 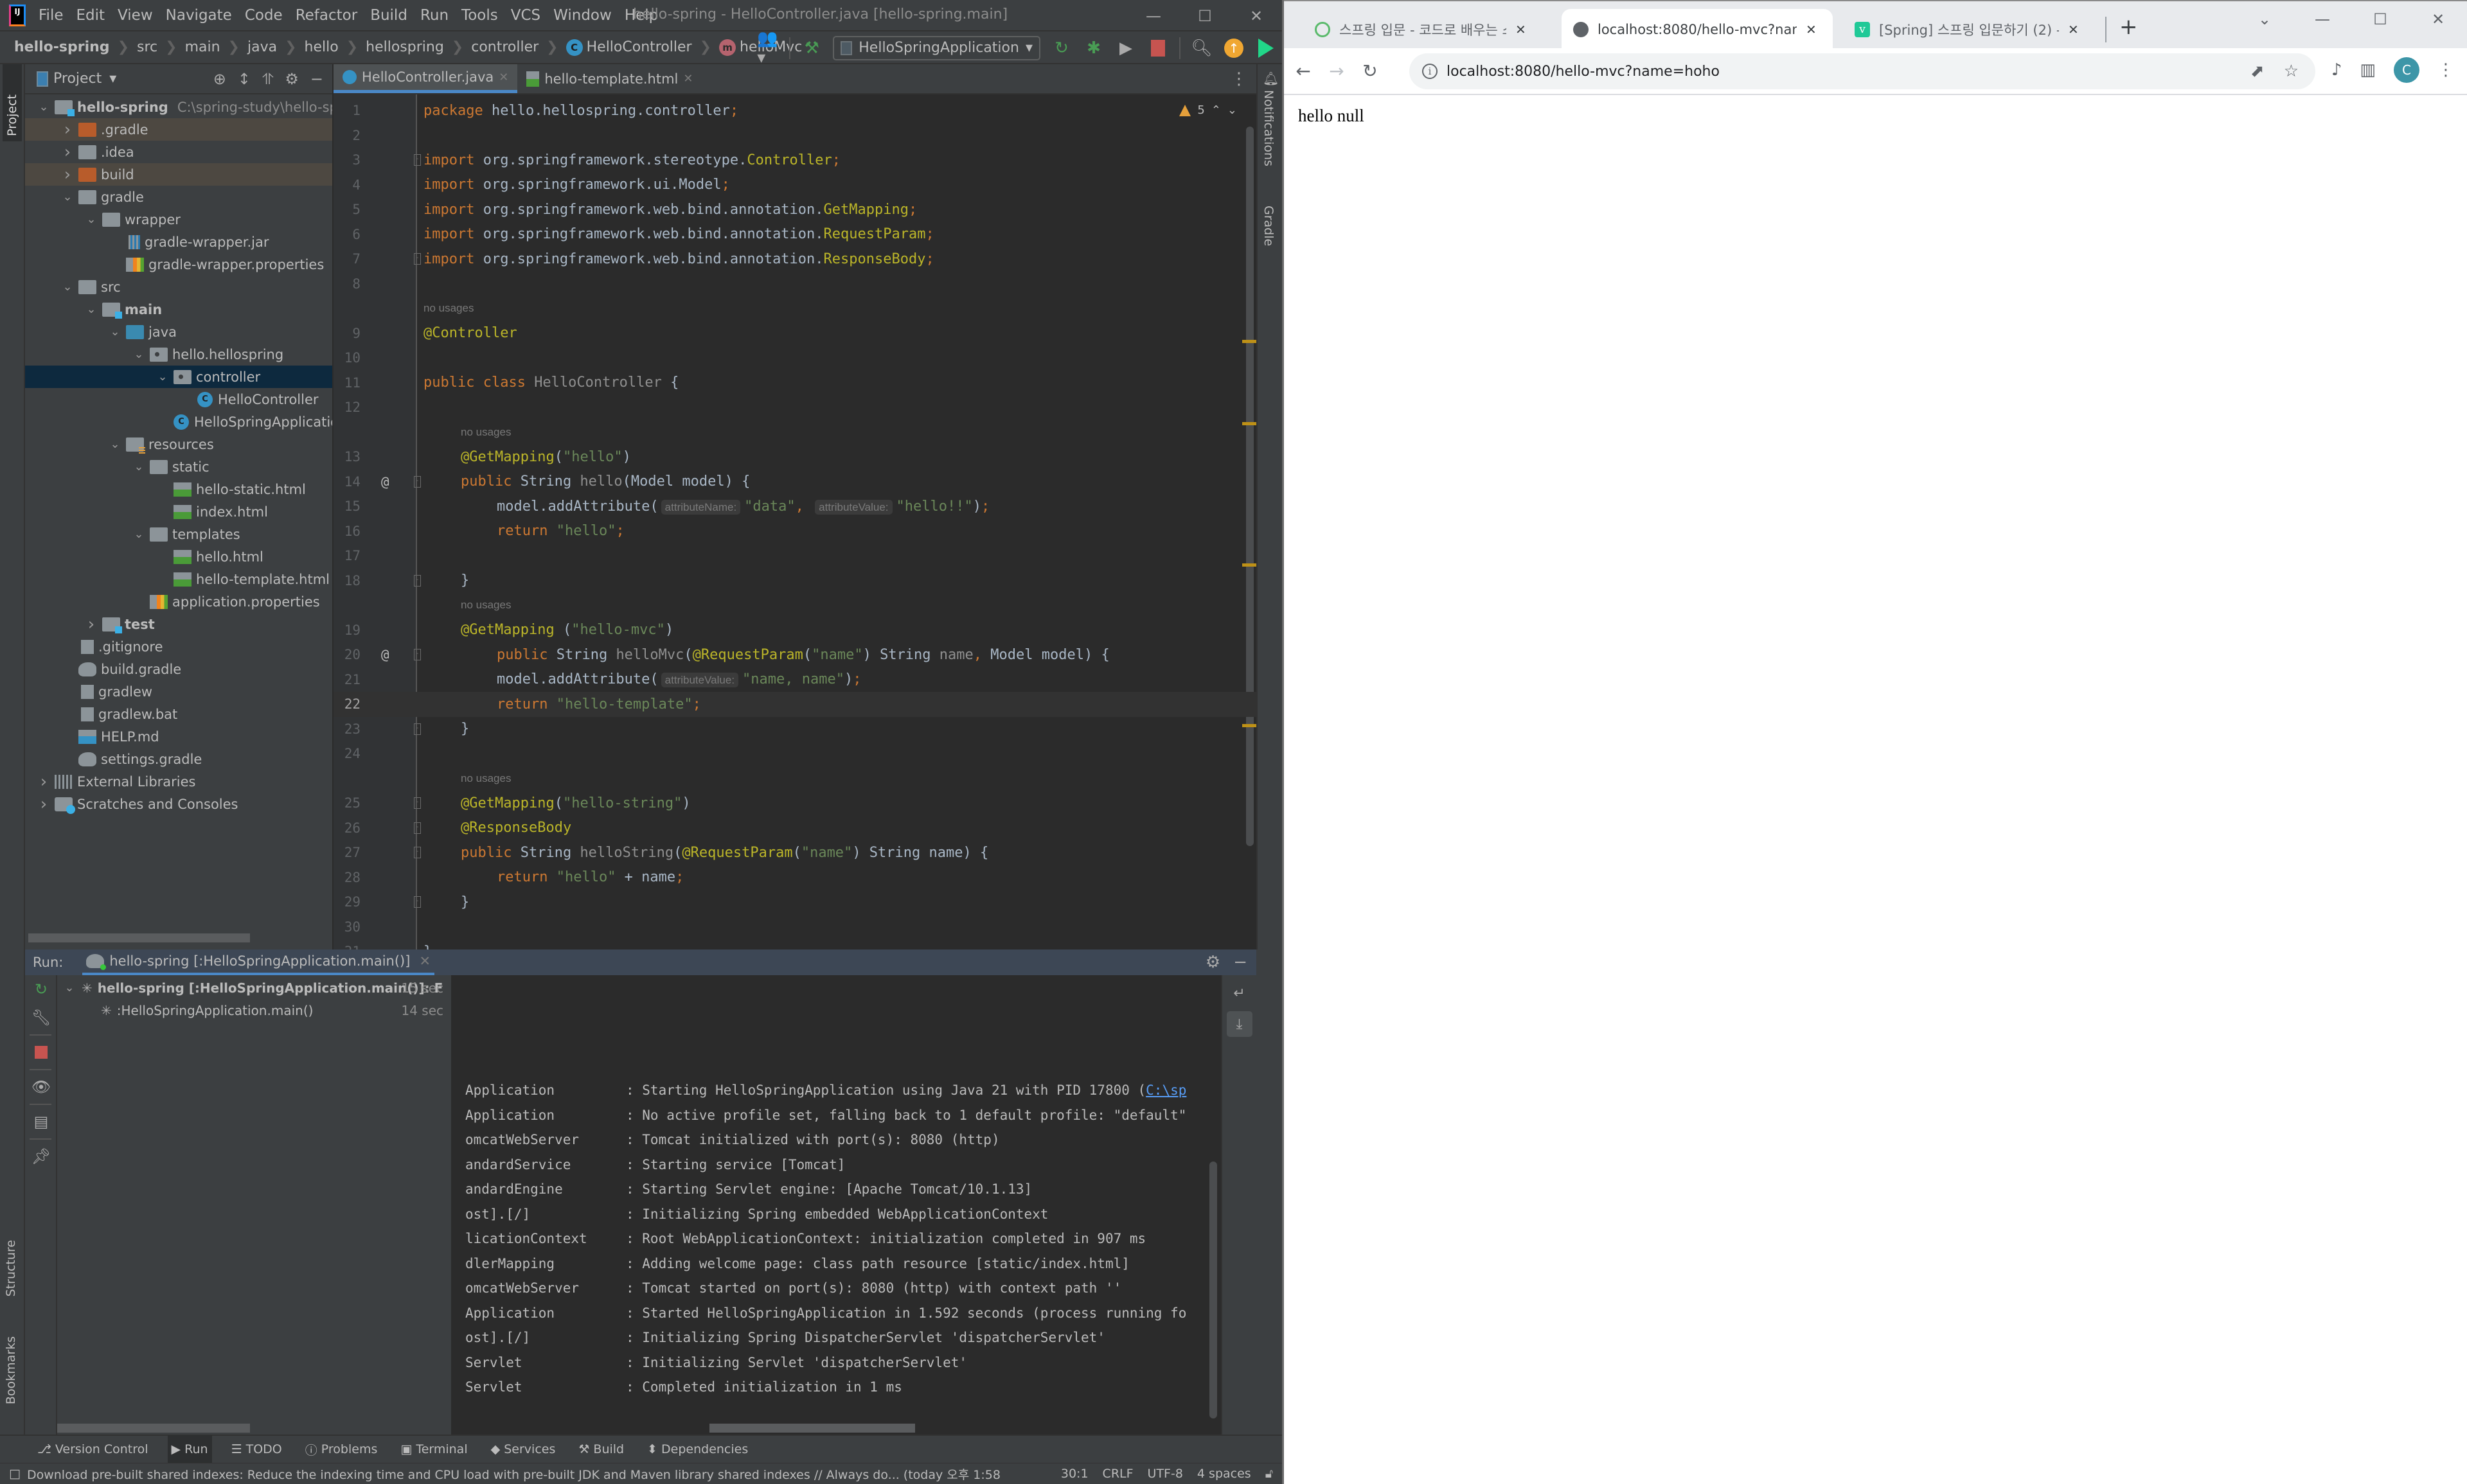 I want to click on breadcrumb-project: hello-spring, so click(x=62, y=47).